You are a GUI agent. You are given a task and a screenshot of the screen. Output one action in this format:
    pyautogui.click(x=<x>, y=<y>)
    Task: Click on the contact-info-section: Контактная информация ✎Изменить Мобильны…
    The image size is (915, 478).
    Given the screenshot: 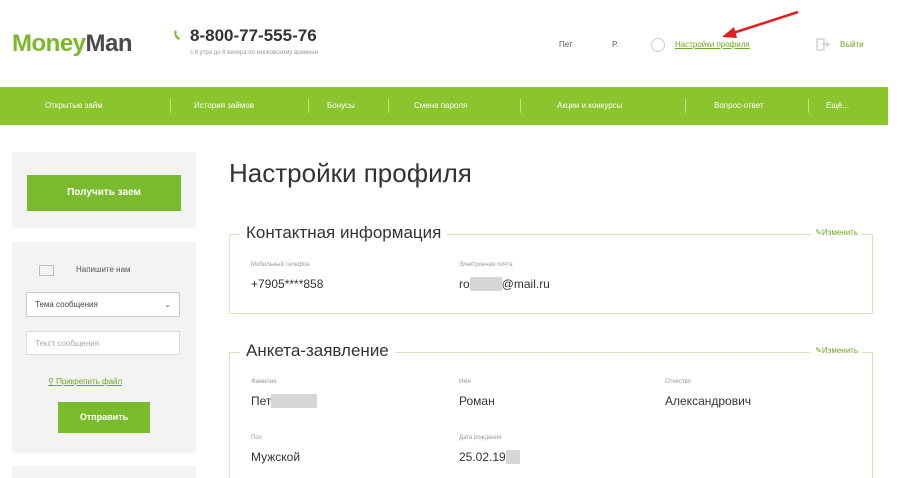 What is the action you would take?
    pyautogui.click(x=551, y=268)
    